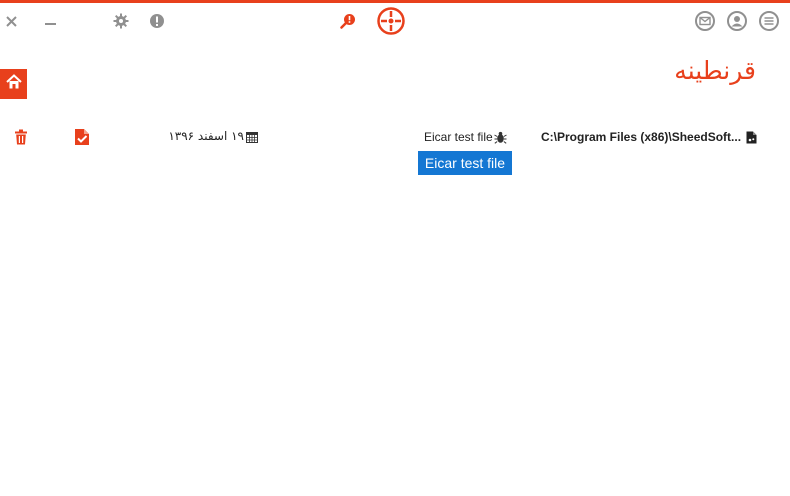 The image size is (790, 496). What do you see at coordinates (348, 21) in the screenshot?
I see `scan-alert-icon` at bounding box center [348, 21].